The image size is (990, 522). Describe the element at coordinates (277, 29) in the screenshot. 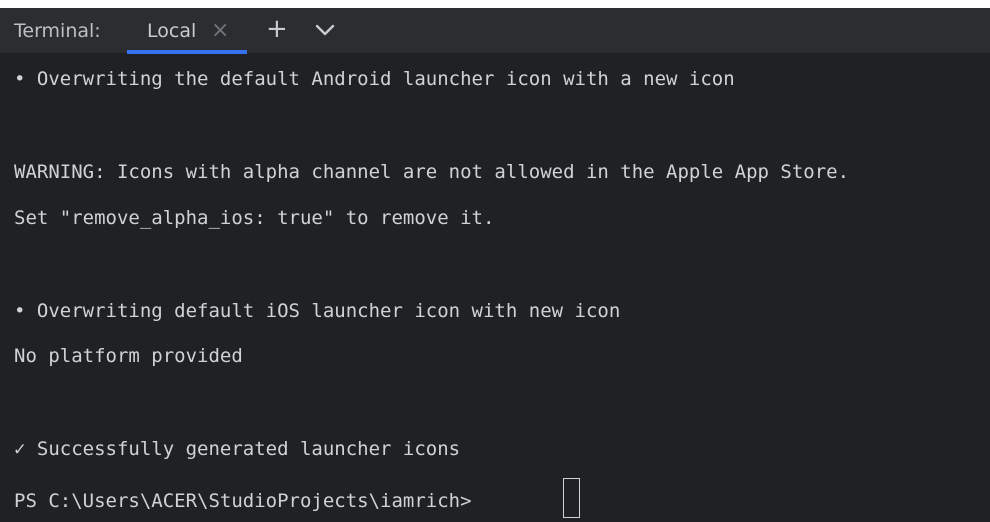

I see `add-icon: +` at that location.